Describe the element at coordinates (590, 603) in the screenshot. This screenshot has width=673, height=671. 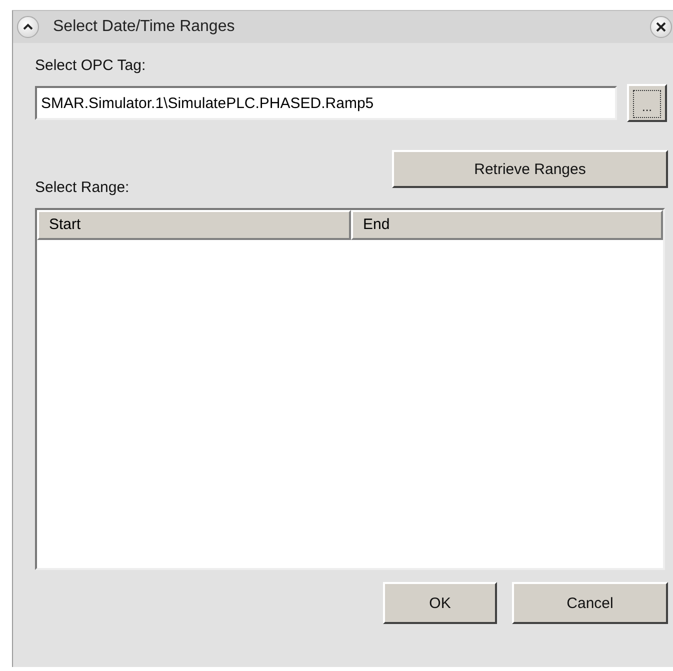
I see `cancel-button: Cancel` at that location.